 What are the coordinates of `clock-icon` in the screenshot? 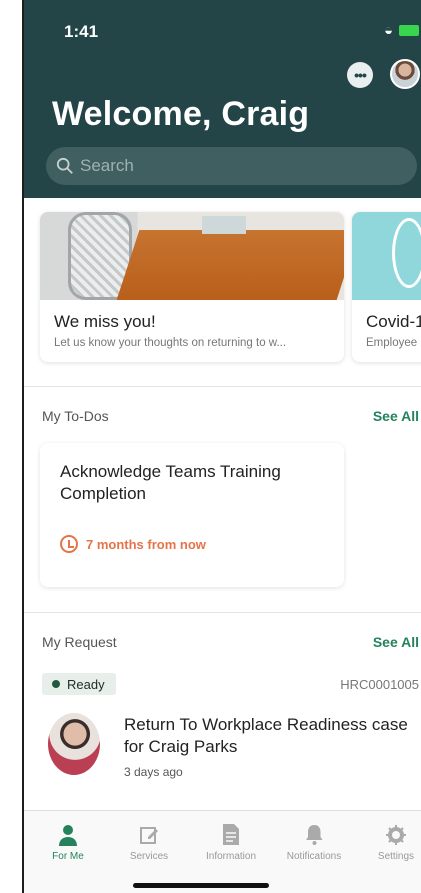 It's located at (69, 544).